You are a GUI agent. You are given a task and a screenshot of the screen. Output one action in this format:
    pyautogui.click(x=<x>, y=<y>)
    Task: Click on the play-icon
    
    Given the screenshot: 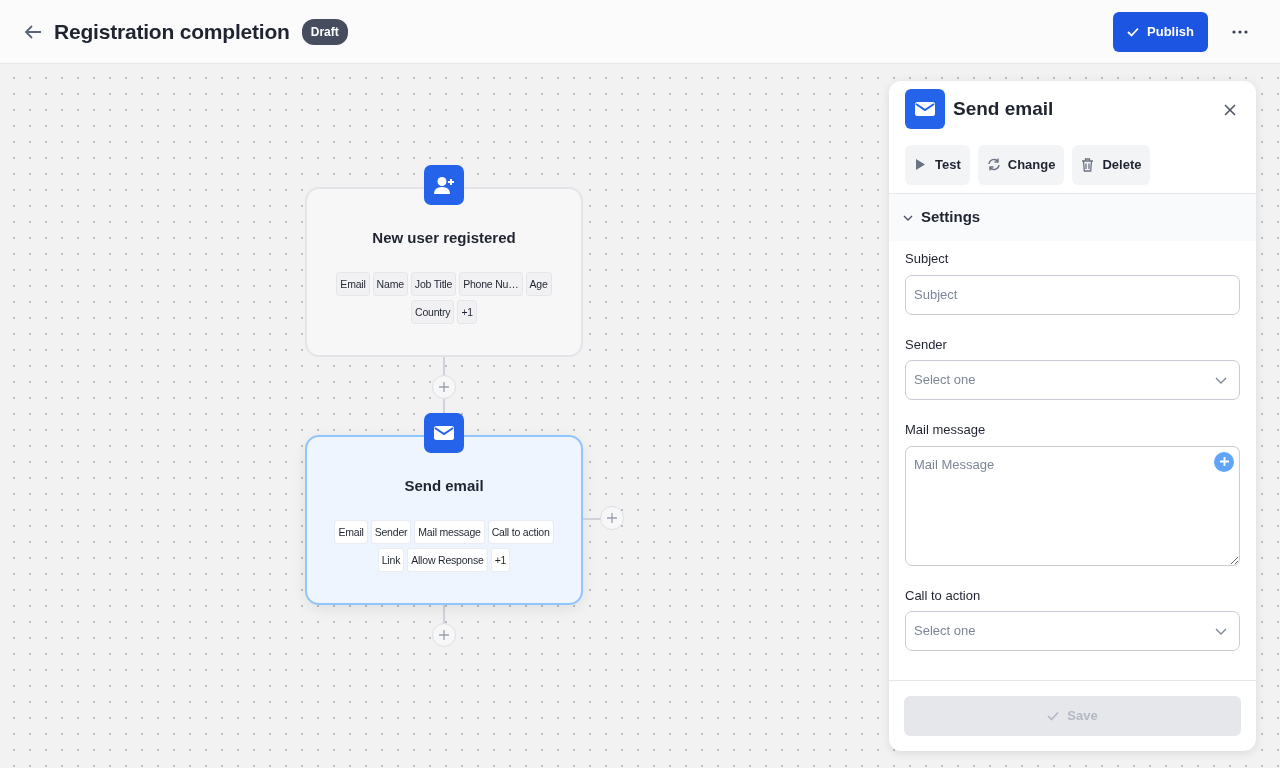 What is the action you would take?
    pyautogui.click(x=920, y=165)
    